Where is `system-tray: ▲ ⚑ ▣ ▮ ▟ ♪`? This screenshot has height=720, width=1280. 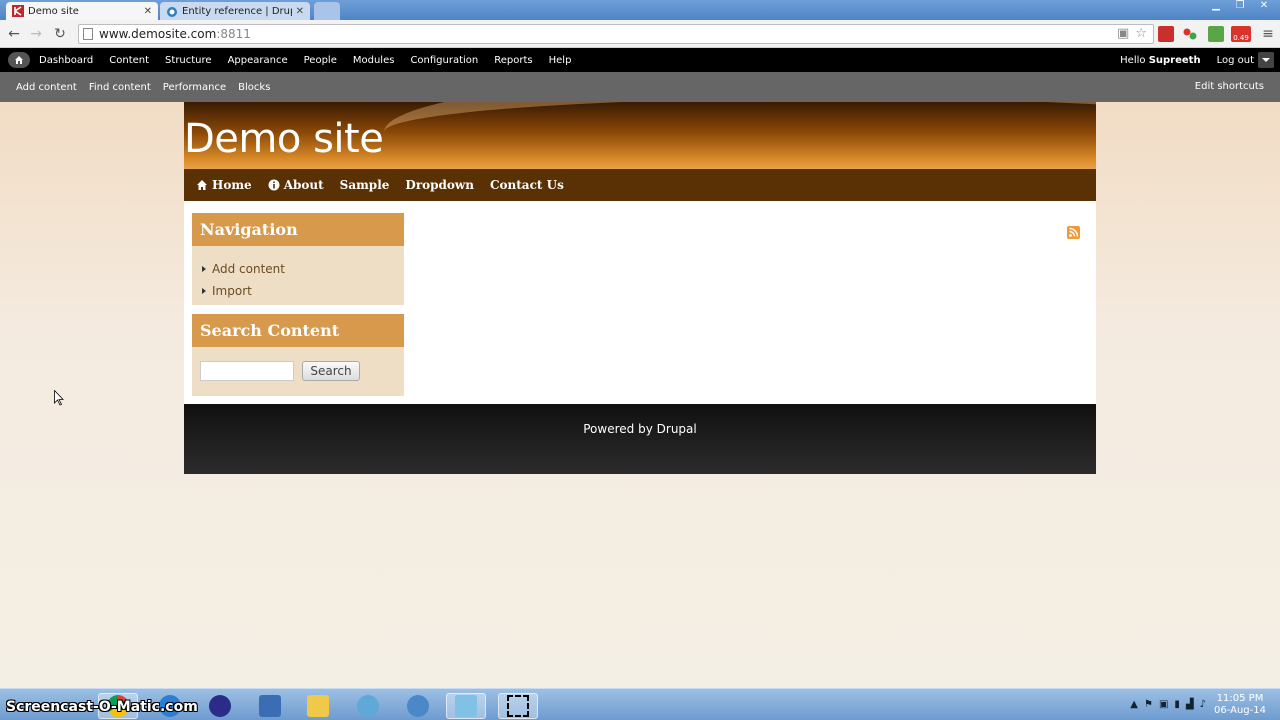 system-tray: ▲ ⚑ ▣ ▮ ▟ ♪ is located at coordinates (1168, 704).